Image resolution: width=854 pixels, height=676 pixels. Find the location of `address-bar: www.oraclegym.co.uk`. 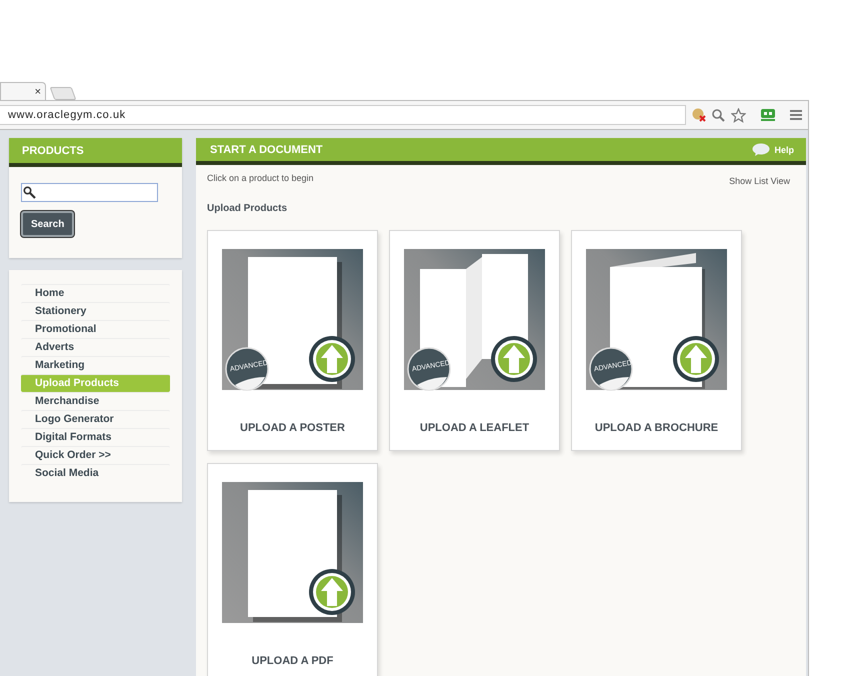

address-bar: www.oraclegym.co.uk is located at coordinates (343, 115).